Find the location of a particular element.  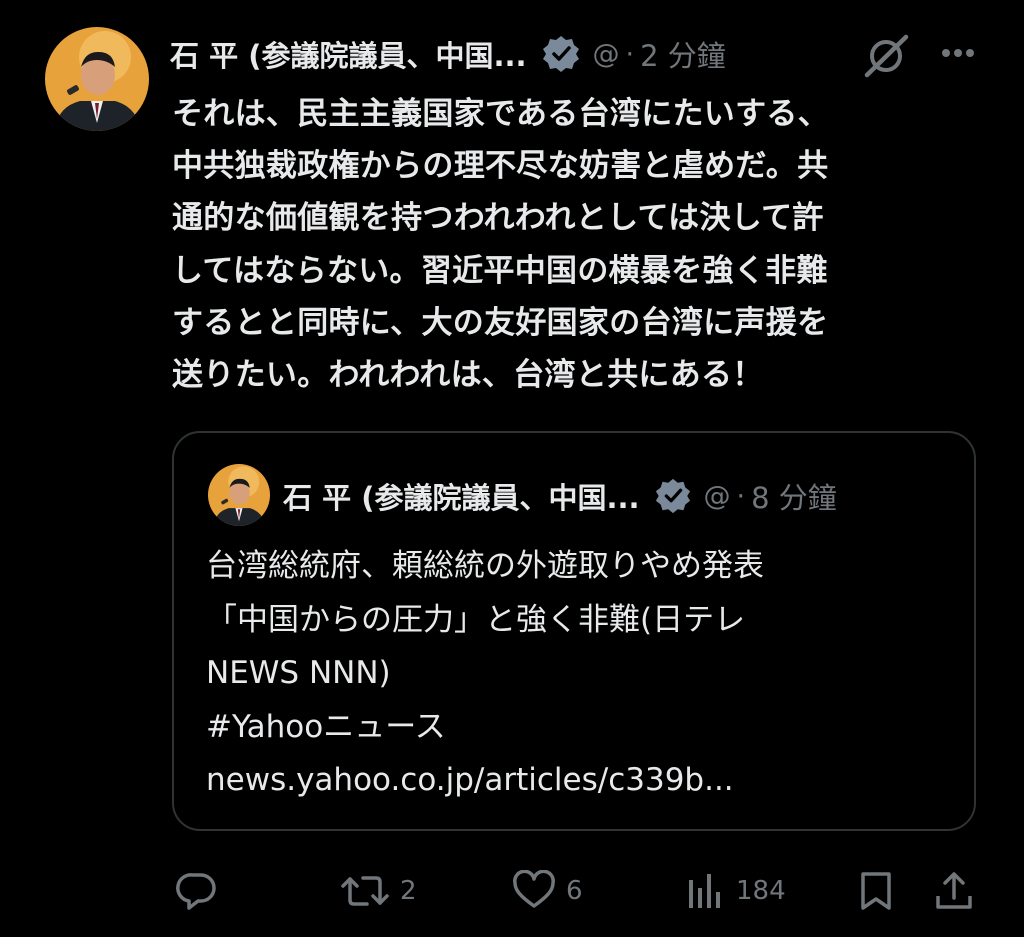

like-button: 6 is located at coordinates (547, 891).